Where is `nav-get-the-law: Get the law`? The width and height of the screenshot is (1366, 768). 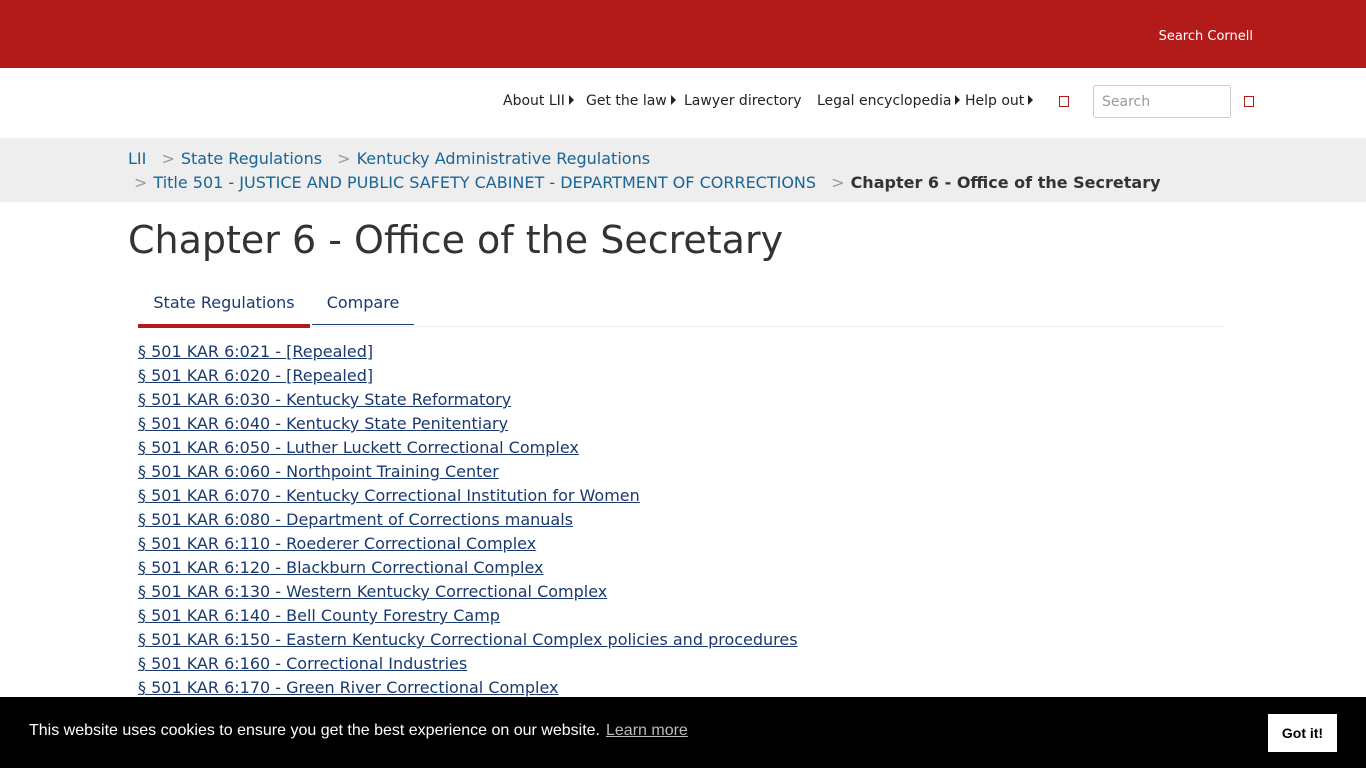
nav-get-the-law: Get the law is located at coordinates (631, 101).